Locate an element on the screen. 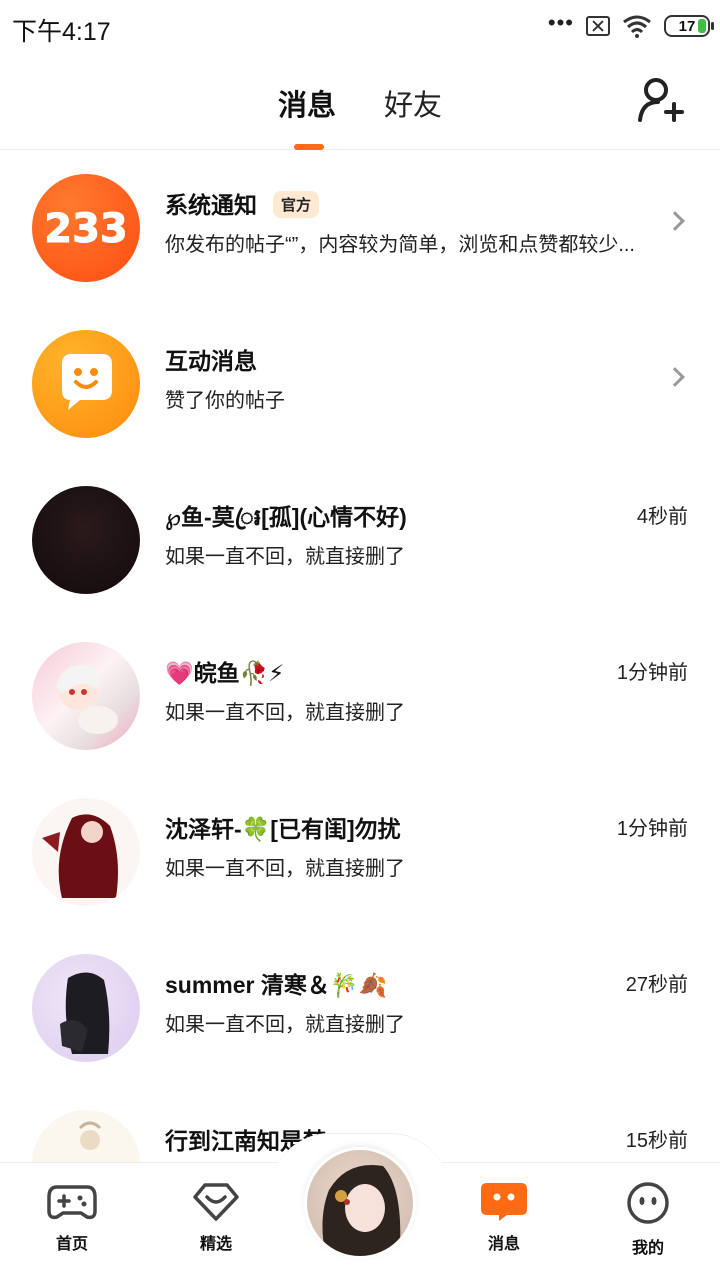 This screenshot has height=1280, width=720. header: 消息 好友 is located at coordinates (360, 101).